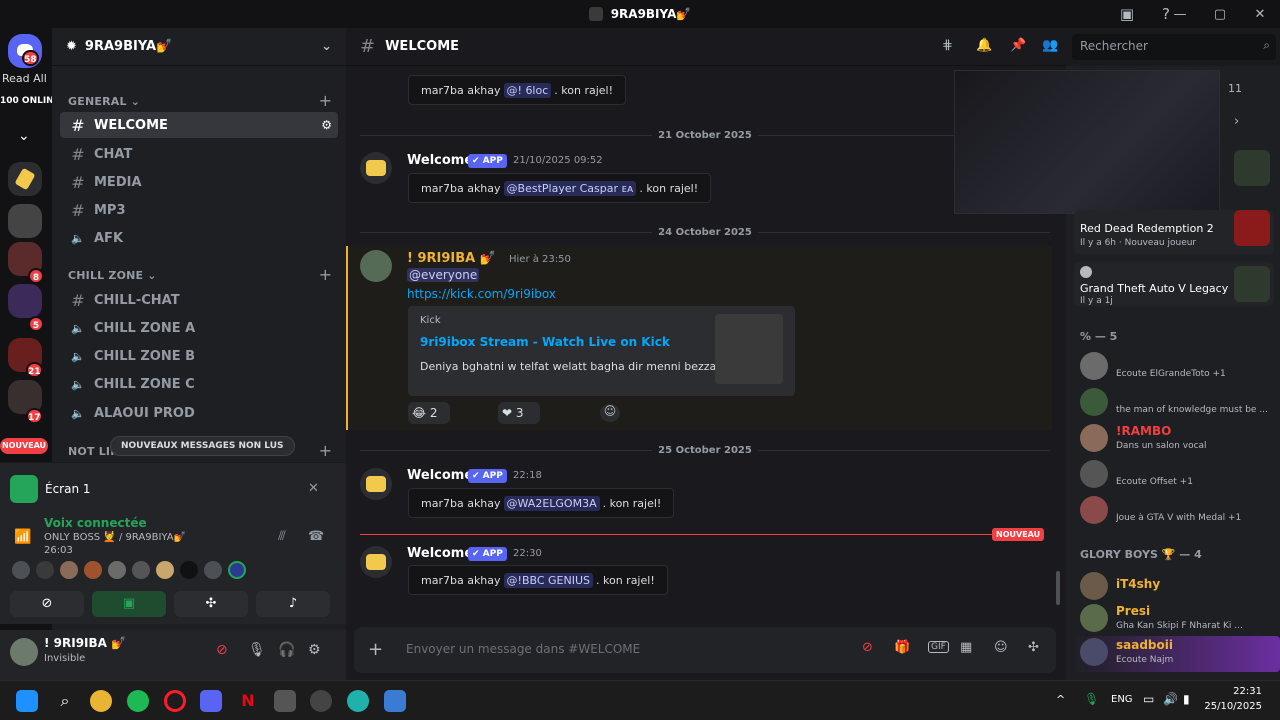 This screenshot has width=1280, height=720. What do you see at coordinates (1001, 647) in the screenshot?
I see `emoji-icon: ☺` at bounding box center [1001, 647].